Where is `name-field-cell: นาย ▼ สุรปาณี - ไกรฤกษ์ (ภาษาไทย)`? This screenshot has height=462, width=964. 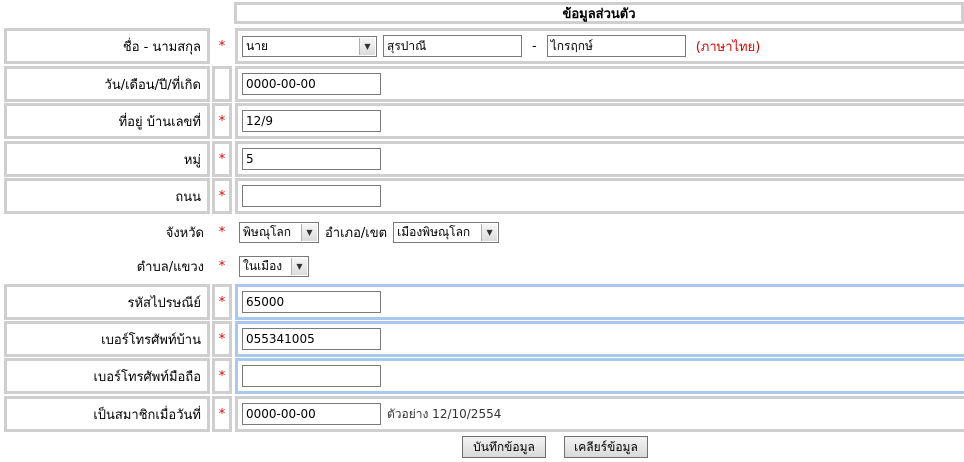 name-field-cell: นาย ▼ สุรปาณี - ไกรฤกษ์ (ภาษาไทย) is located at coordinates (599, 46).